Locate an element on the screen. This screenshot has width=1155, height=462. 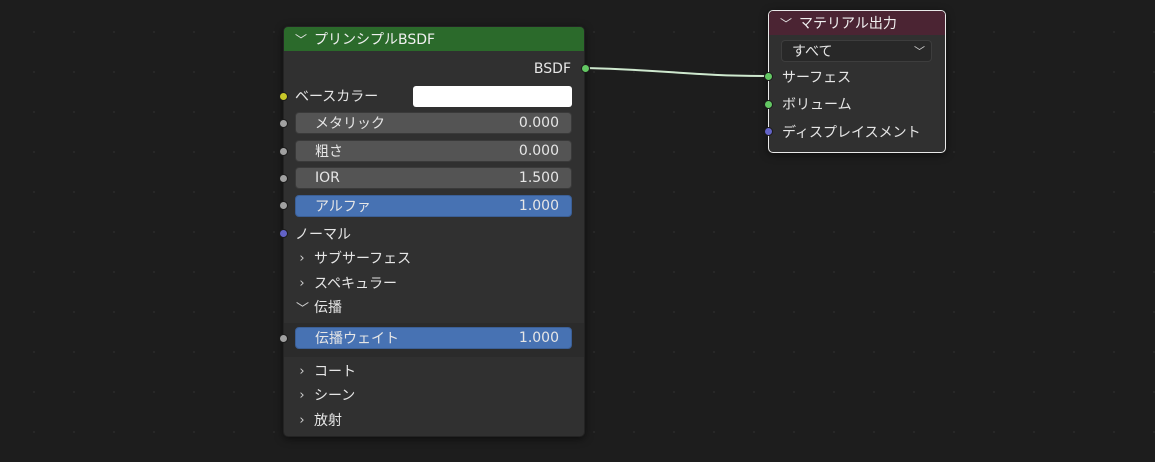
material-output-node: ﹀ マテリアル出力 すべて ﹀ サーフェス ボリューム ディスプレイスメント is located at coordinates (855, 81).